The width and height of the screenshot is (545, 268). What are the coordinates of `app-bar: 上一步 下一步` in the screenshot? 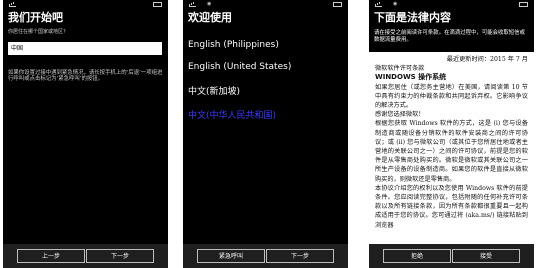 It's located at (85, 256).